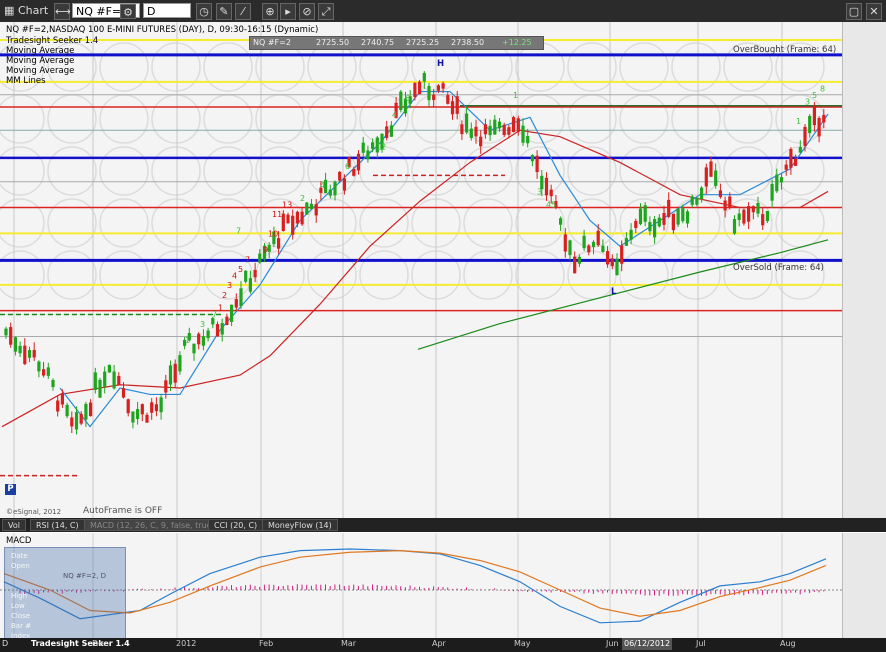  Describe the element at coordinates (21, 626) in the screenshot. I see `ghost-row-bar: Bar #` at that location.